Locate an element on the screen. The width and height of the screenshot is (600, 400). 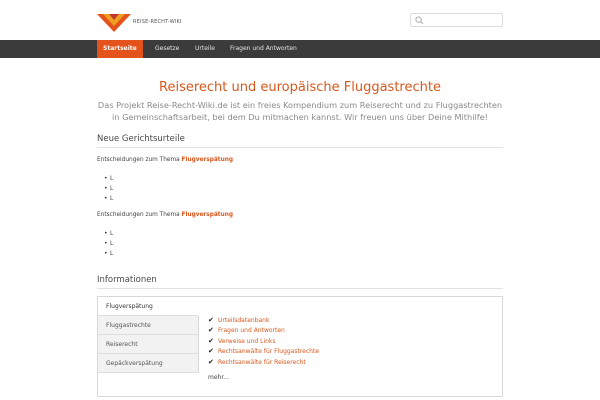
search-input is located at coordinates (463, 20).